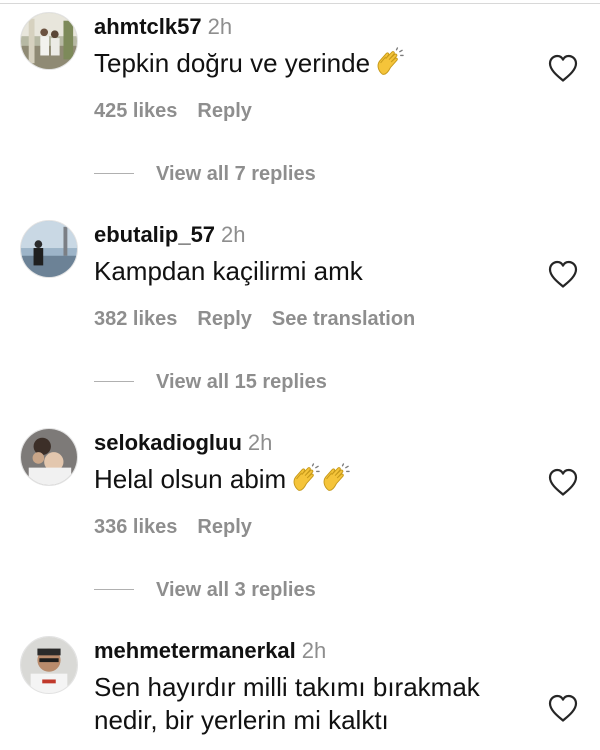 The width and height of the screenshot is (600, 750). Describe the element at coordinates (236, 590) in the screenshot. I see `view-replies-label: View all 3 replies` at that location.